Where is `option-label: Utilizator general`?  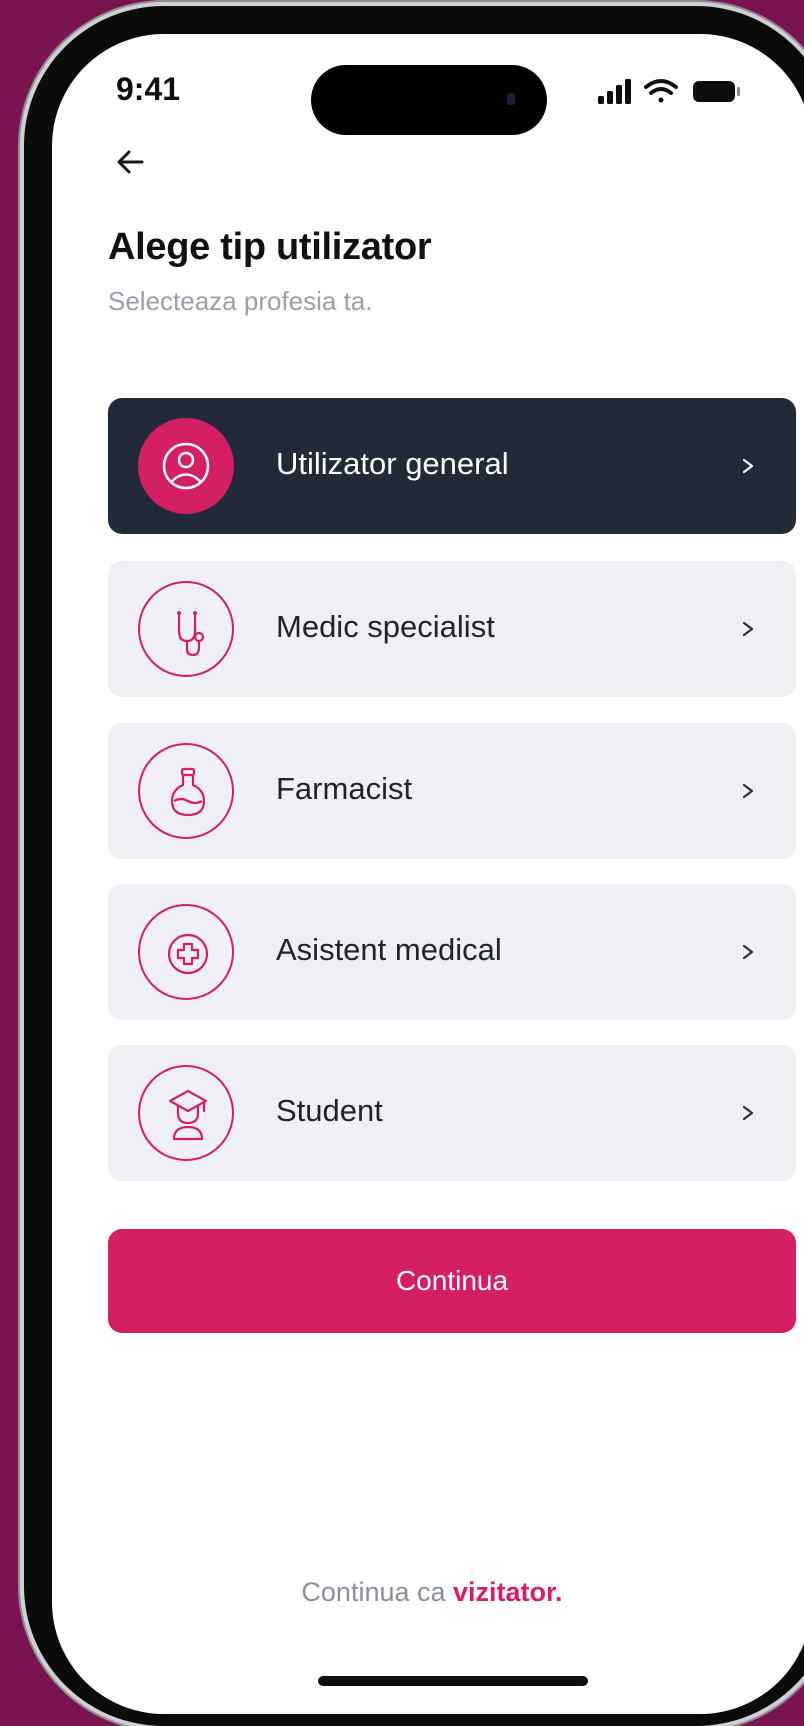 option-label: Utilizator general is located at coordinates (392, 463).